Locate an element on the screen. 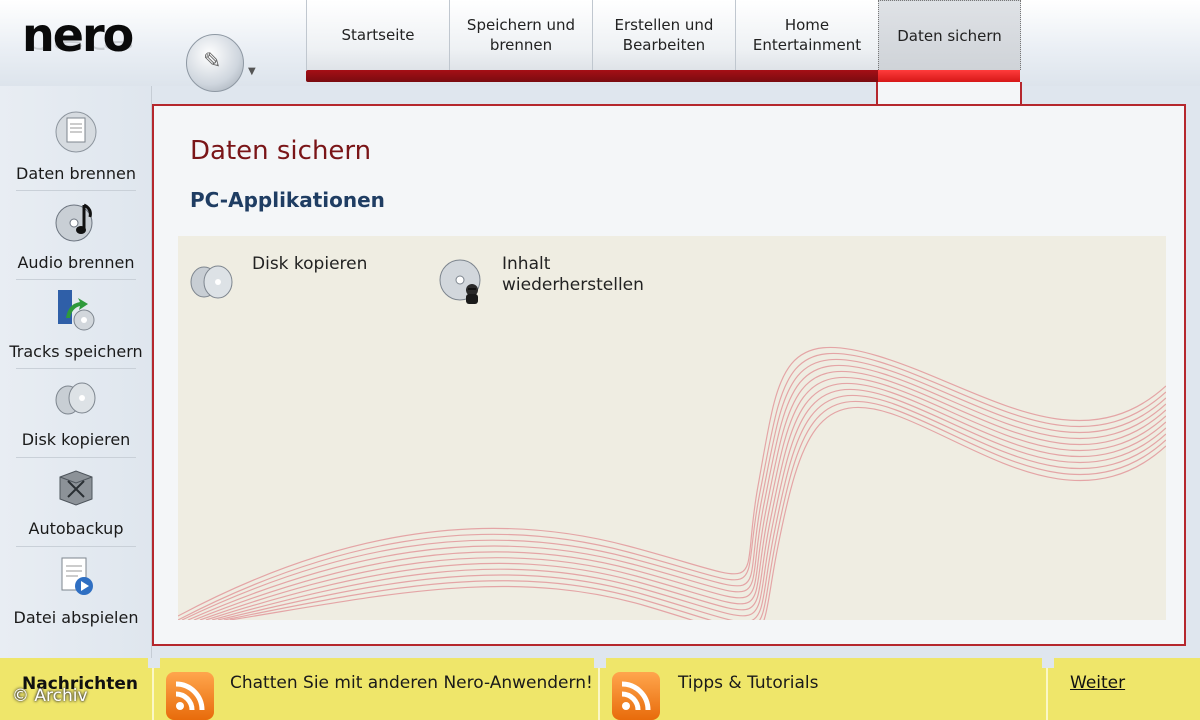 The width and height of the screenshot is (1200, 720). active-tab-highlight is located at coordinates (949, 76).